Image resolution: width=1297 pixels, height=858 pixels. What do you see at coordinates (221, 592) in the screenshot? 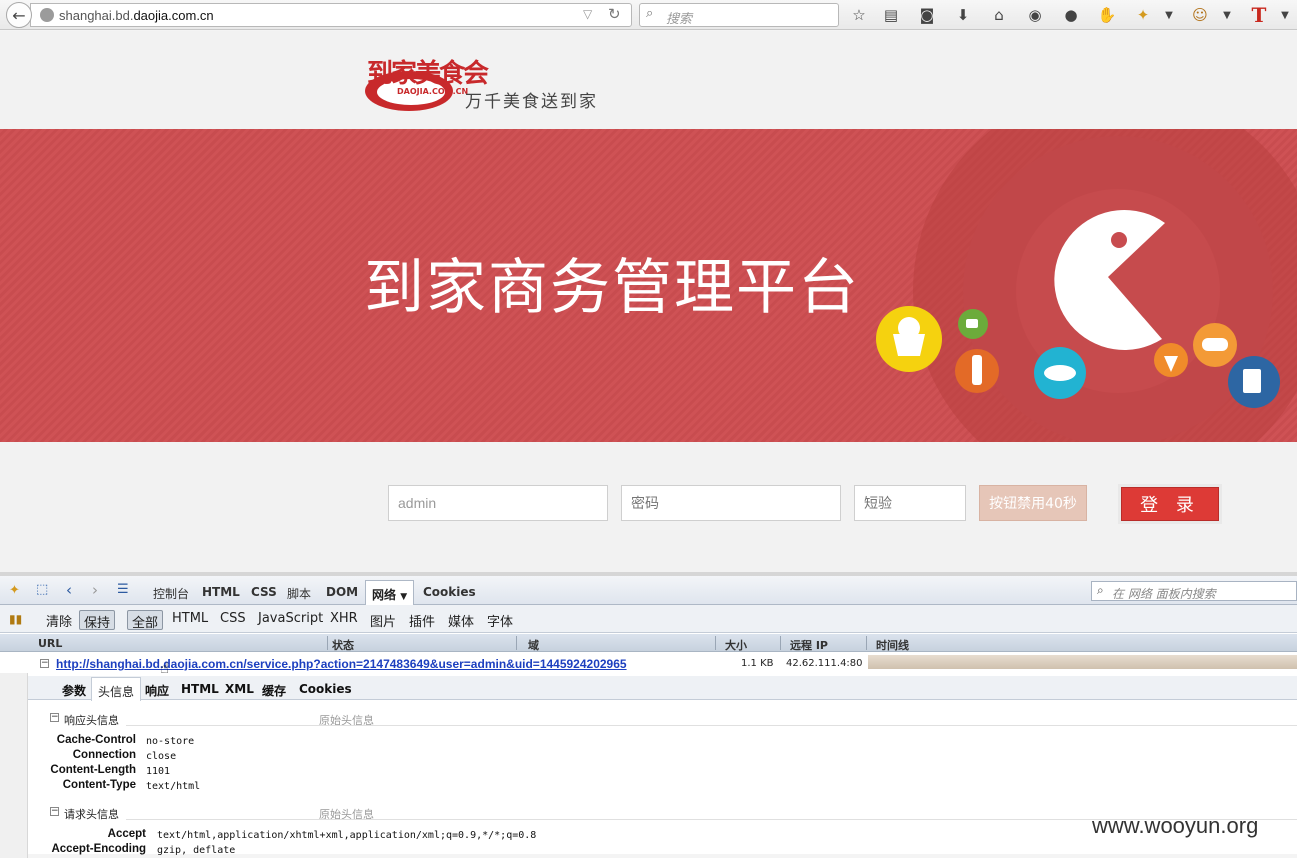
I see `tab-html: HTML` at bounding box center [221, 592].